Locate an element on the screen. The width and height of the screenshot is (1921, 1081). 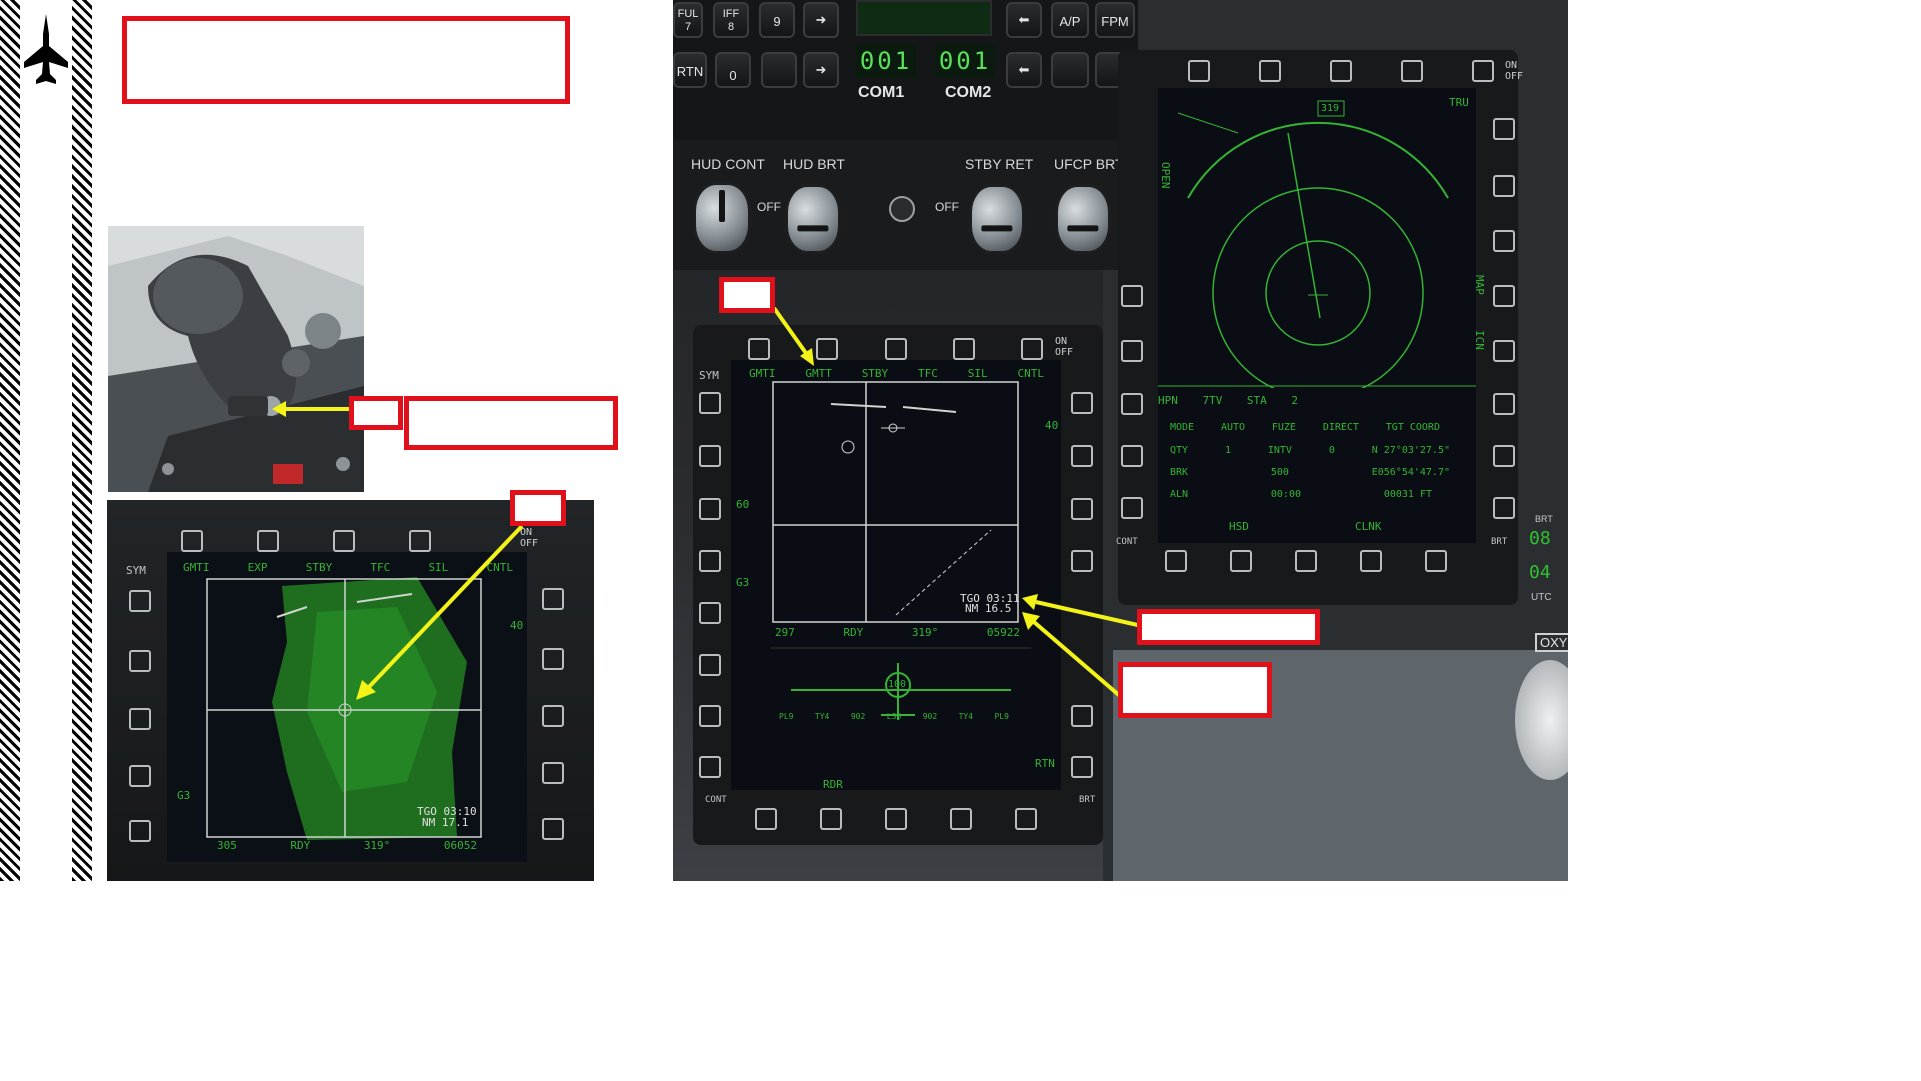
throttle-arrow is located at coordinates (312, 409).